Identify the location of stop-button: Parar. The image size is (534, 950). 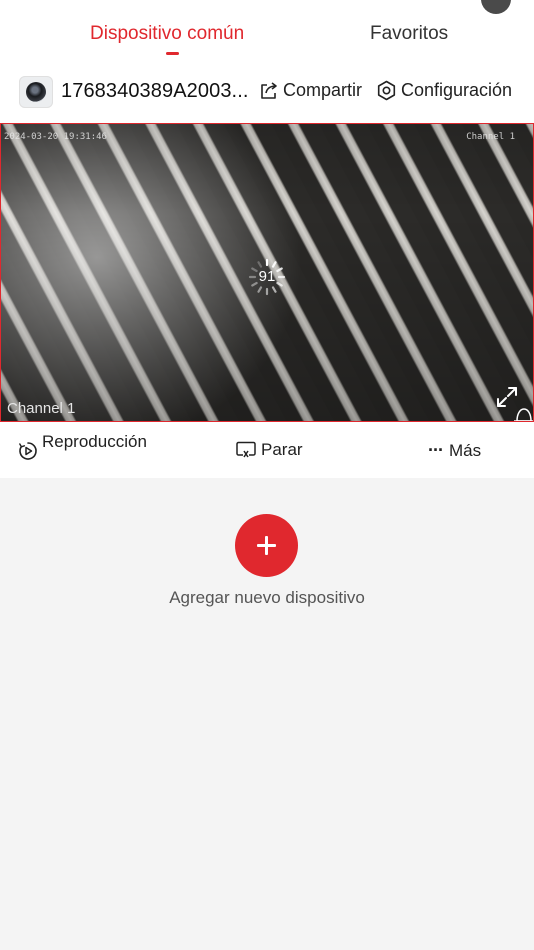
(269, 450).